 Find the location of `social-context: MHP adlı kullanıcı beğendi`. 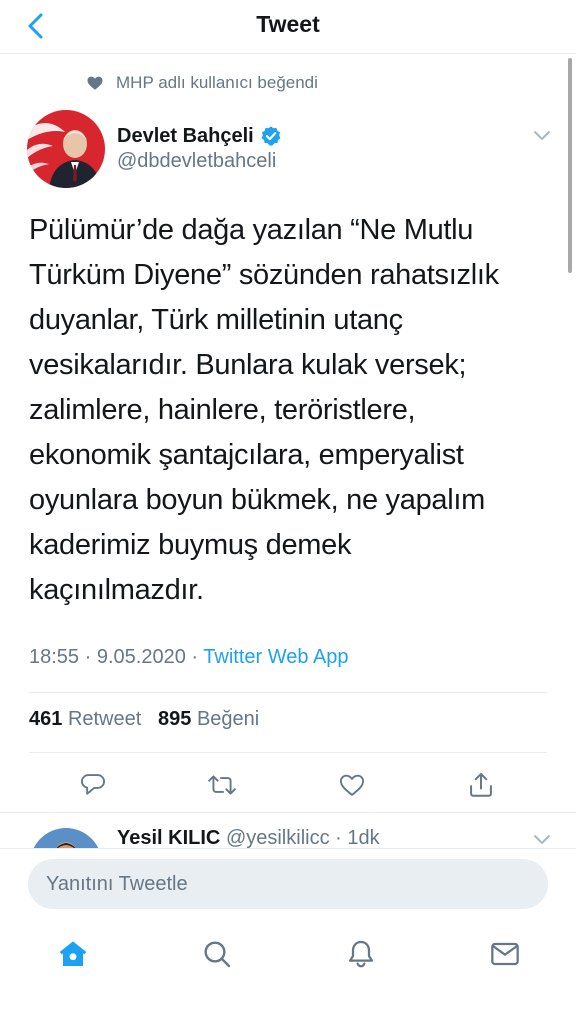

social-context: MHP adlı kullanıcı beğendi is located at coordinates (202, 83).